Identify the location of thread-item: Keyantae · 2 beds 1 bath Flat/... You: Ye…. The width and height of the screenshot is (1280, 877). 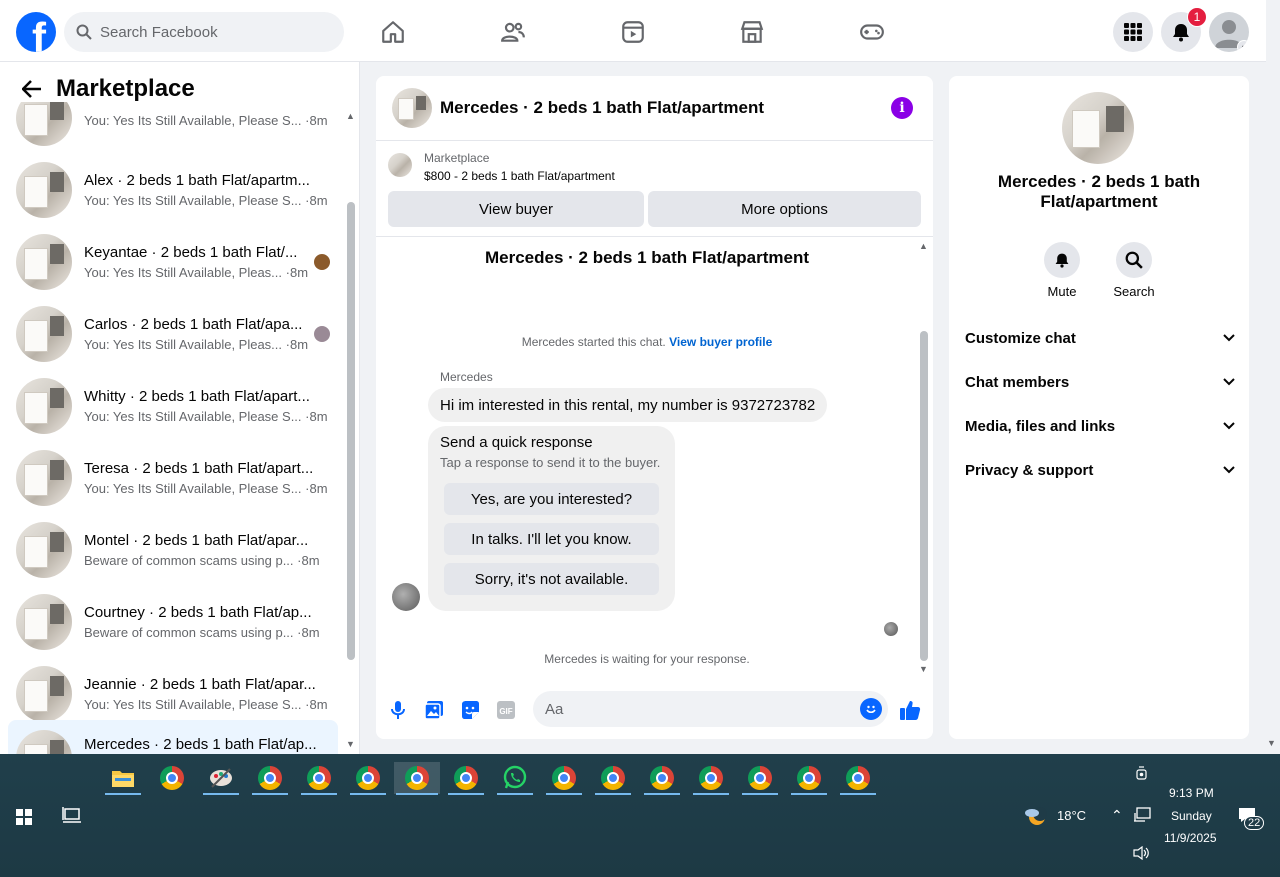
(173, 262).